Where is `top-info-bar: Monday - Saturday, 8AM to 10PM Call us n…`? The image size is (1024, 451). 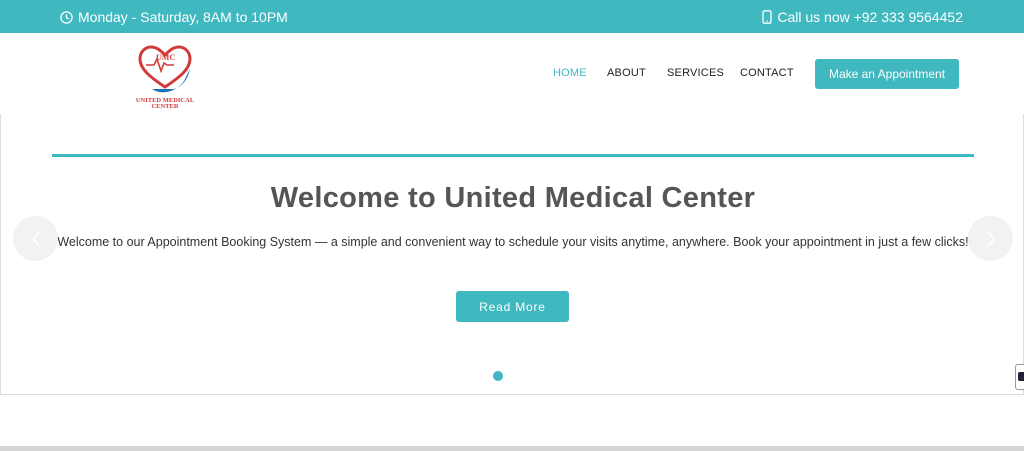 top-info-bar: Monday - Saturday, 8AM to 10PM Call us n… is located at coordinates (512, 16).